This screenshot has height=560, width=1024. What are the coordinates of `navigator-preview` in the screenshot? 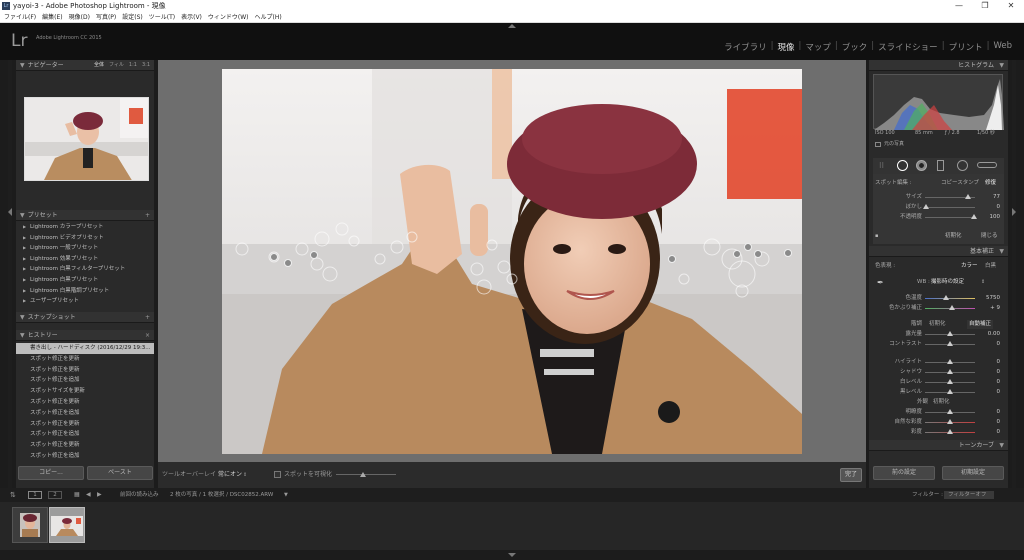 It's located at (86, 139).